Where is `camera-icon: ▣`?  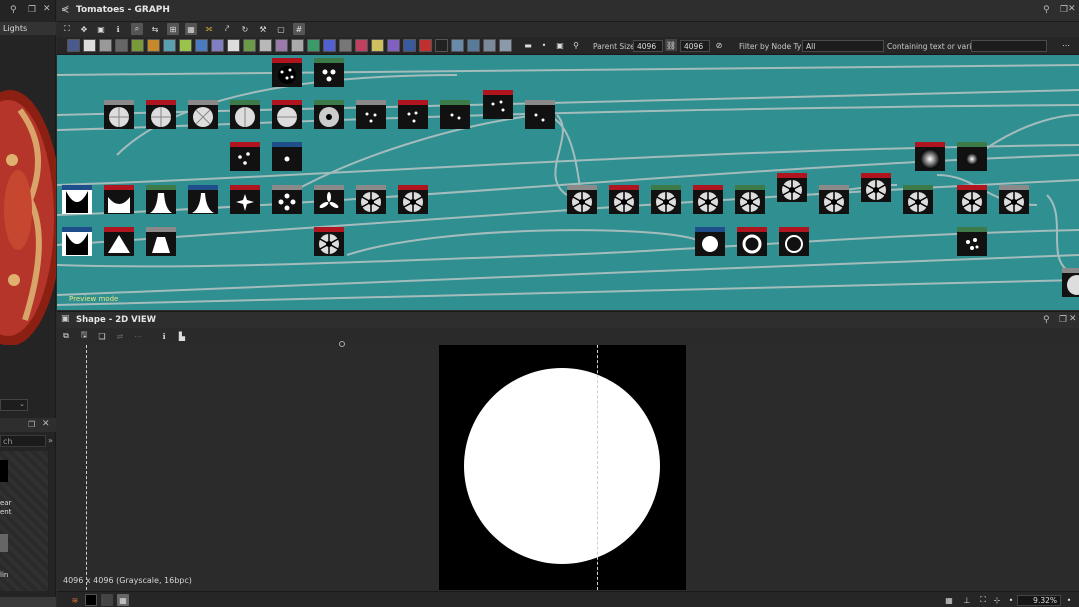
camera-icon: ▣ is located at coordinates (101, 29).